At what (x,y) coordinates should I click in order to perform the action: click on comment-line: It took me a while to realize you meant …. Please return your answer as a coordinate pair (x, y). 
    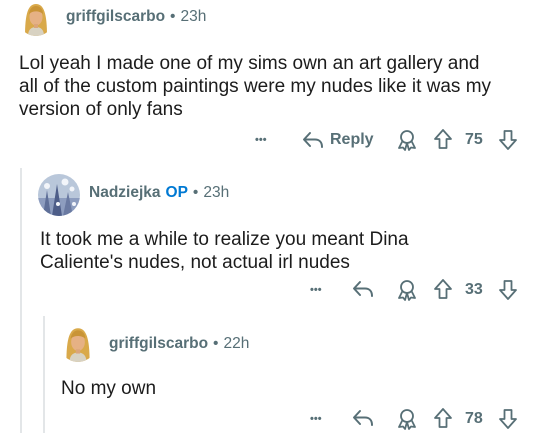
    Looking at the image, I should click on (224, 239).